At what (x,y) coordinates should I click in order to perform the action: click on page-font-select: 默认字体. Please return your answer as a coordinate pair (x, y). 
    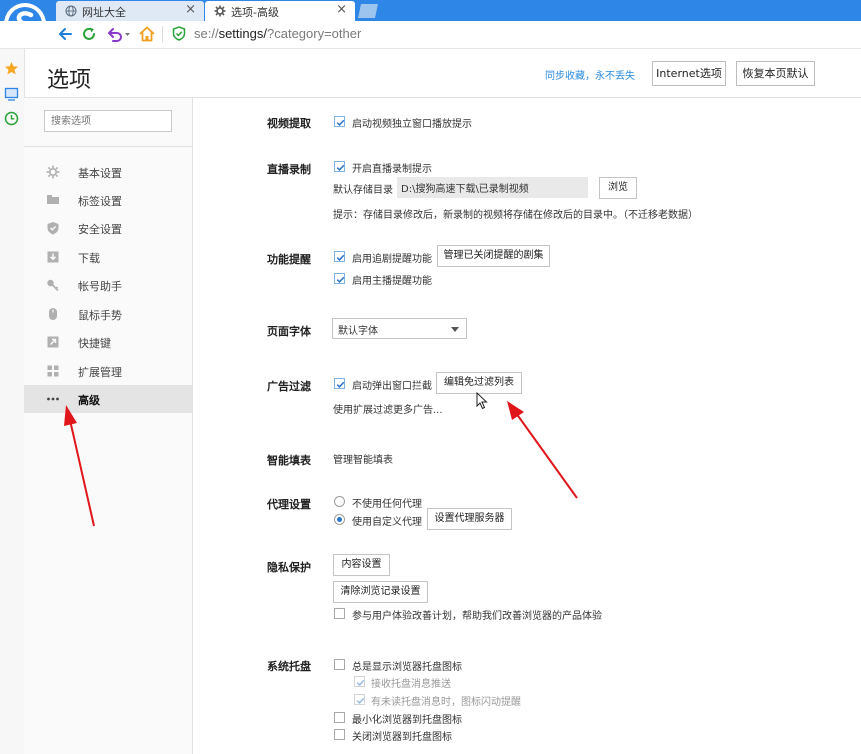
    Looking at the image, I should click on (399, 328).